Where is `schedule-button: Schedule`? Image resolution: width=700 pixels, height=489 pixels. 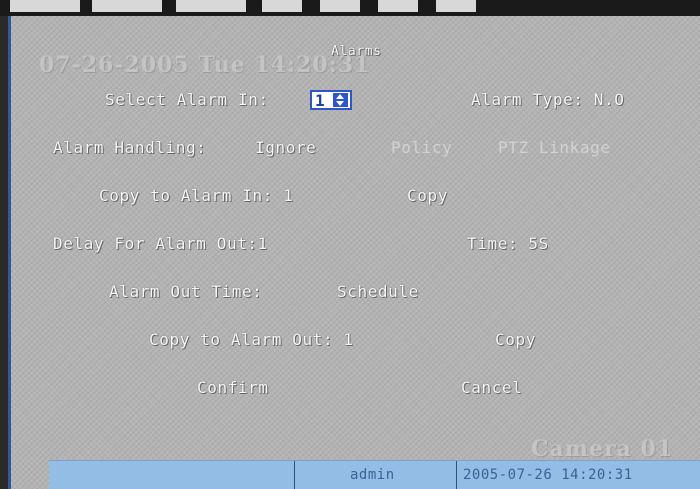 schedule-button: Schedule is located at coordinates (378, 291).